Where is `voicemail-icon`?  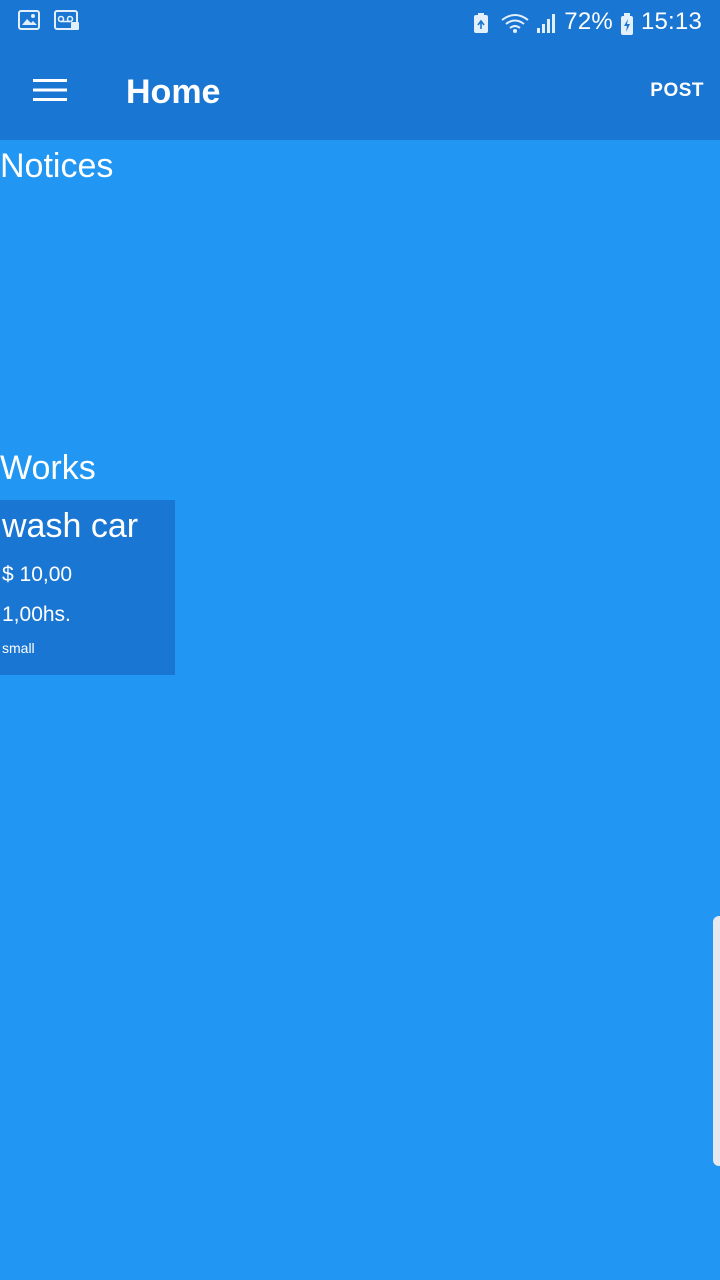 voicemail-icon is located at coordinates (66, 20).